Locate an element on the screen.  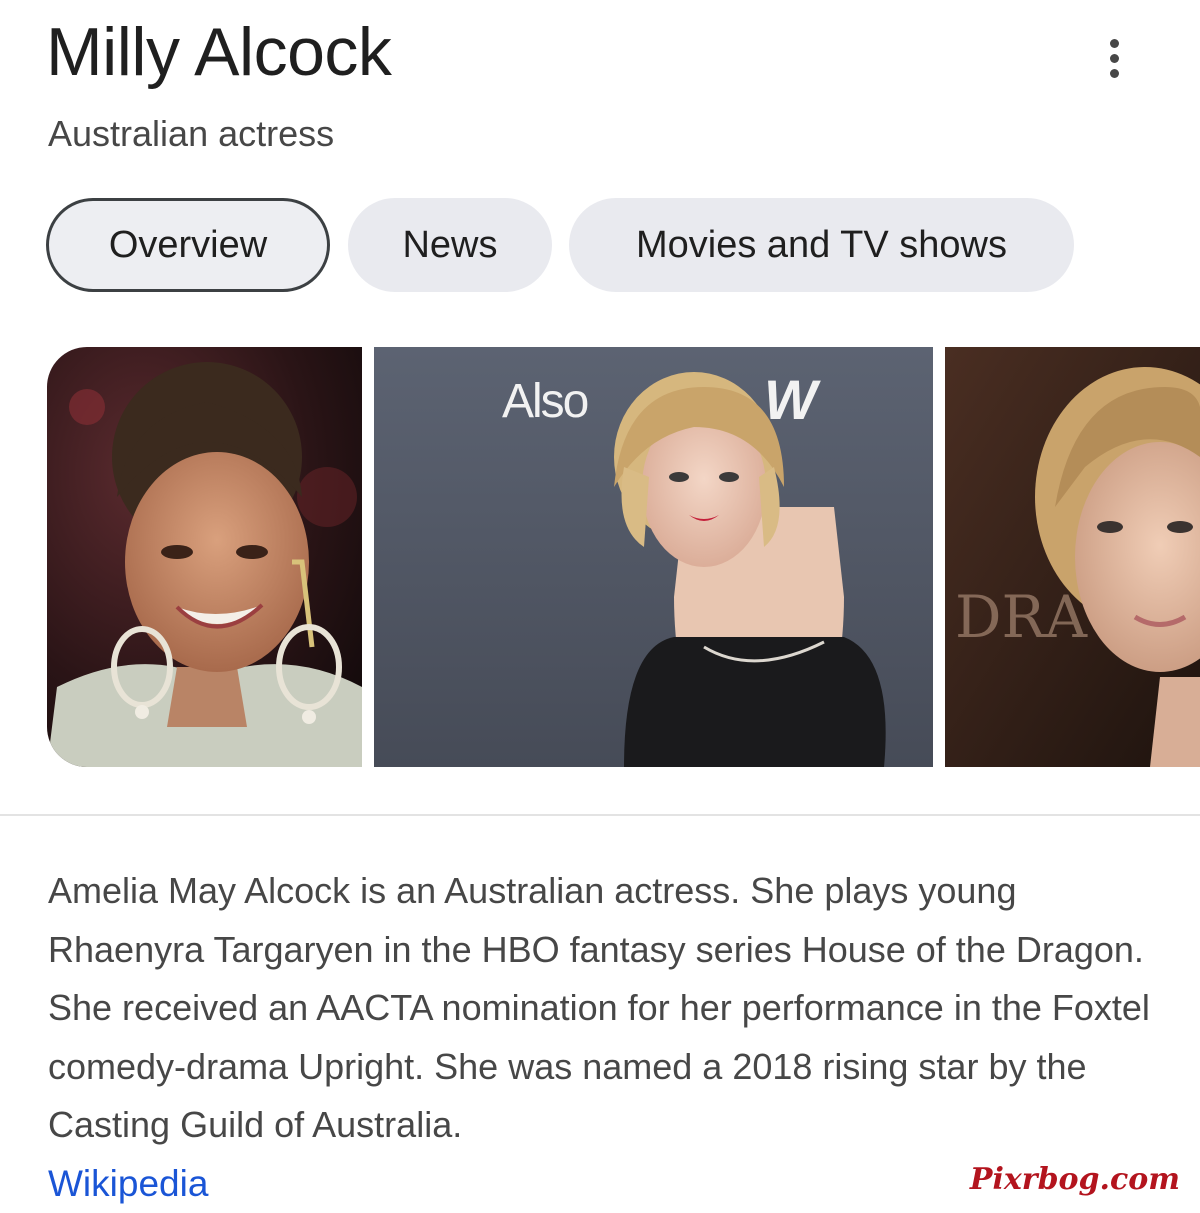
svg-text: DRA is located at coordinates (1021, 617).